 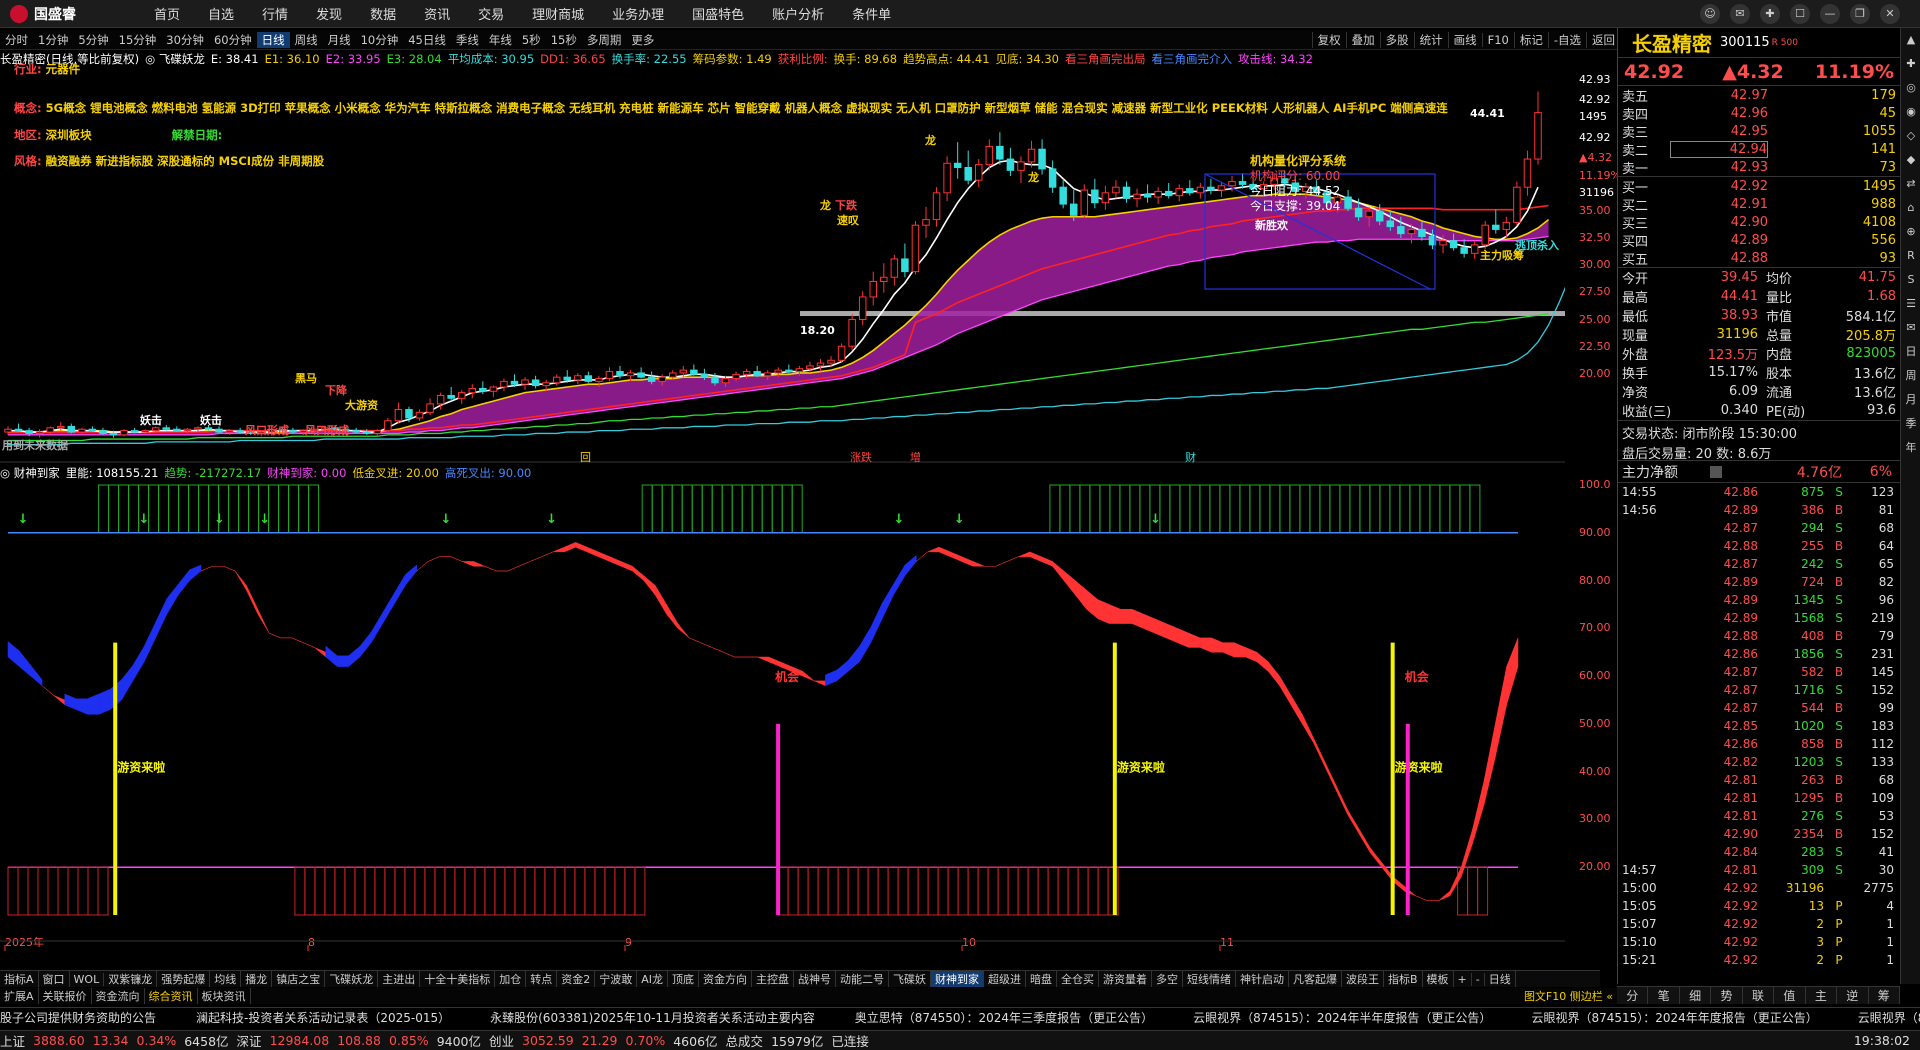 What do you see at coordinates (93, 40) in the screenshot?
I see `period-tab: 5分钟` at bounding box center [93, 40].